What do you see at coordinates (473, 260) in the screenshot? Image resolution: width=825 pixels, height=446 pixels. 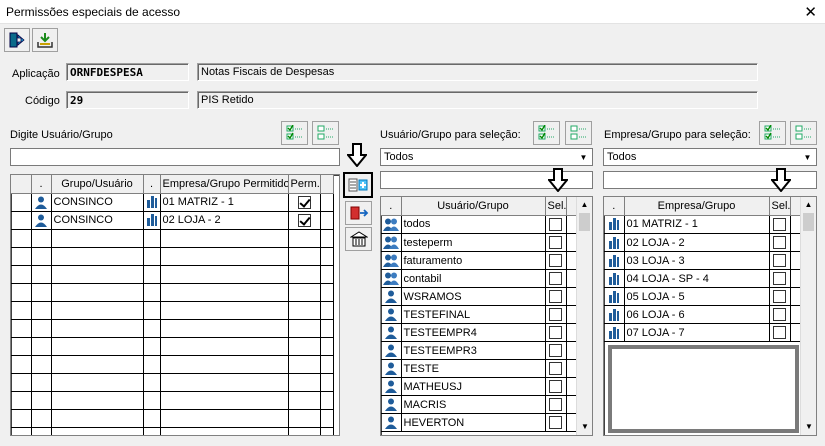 I see `user-group-name: faturamento` at bounding box center [473, 260].